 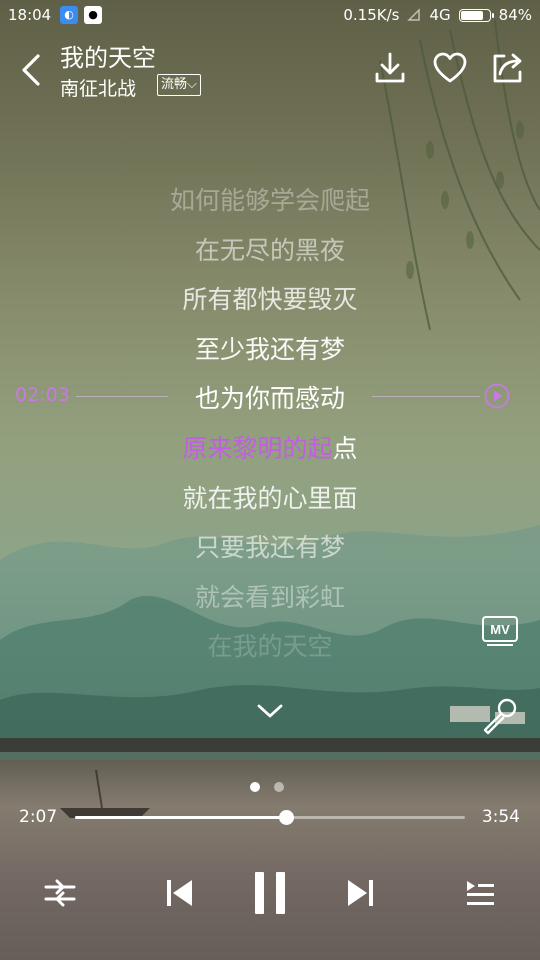 What do you see at coordinates (270, 69) in the screenshot?
I see `player-header: 我的天空 南征北战 流畅⌵` at bounding box center [270, 69].